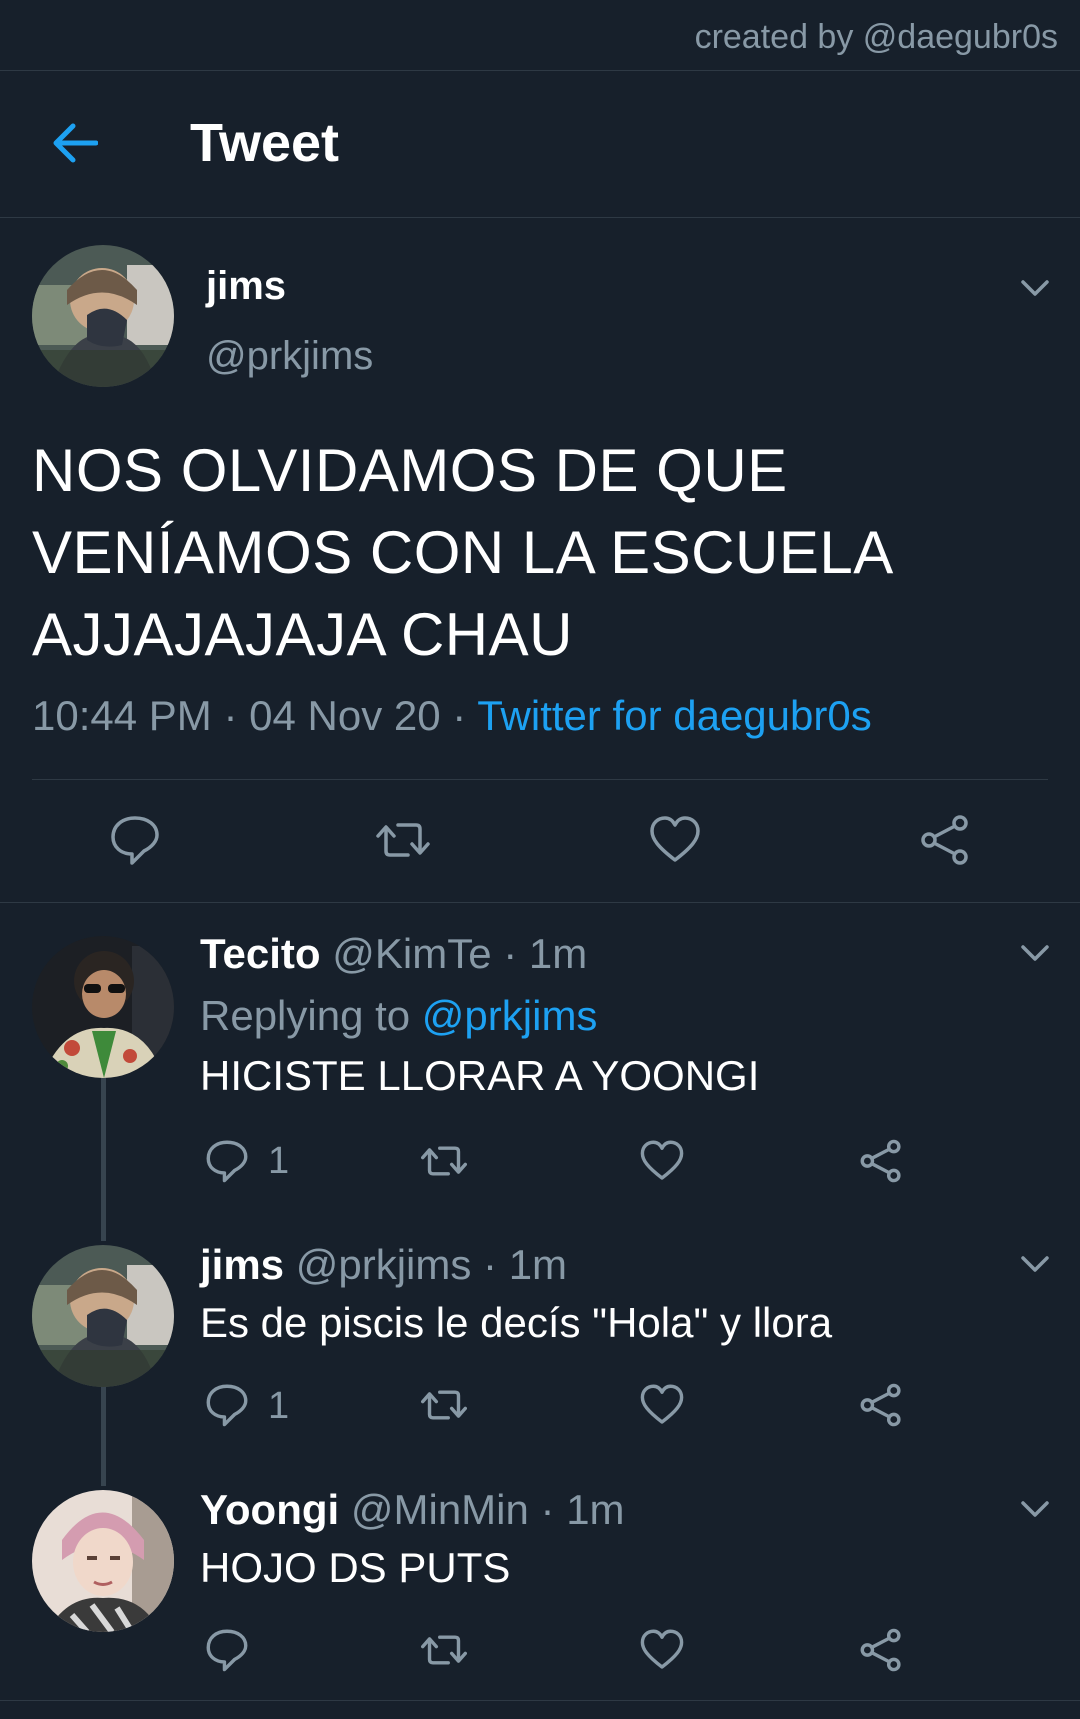 This screenshot has height=1719, width=1080. What do you see at coordinates (345, 715) in the screenshot?
I see `tweet-date: 04 Nov 20` at bounding box center [345, 715].